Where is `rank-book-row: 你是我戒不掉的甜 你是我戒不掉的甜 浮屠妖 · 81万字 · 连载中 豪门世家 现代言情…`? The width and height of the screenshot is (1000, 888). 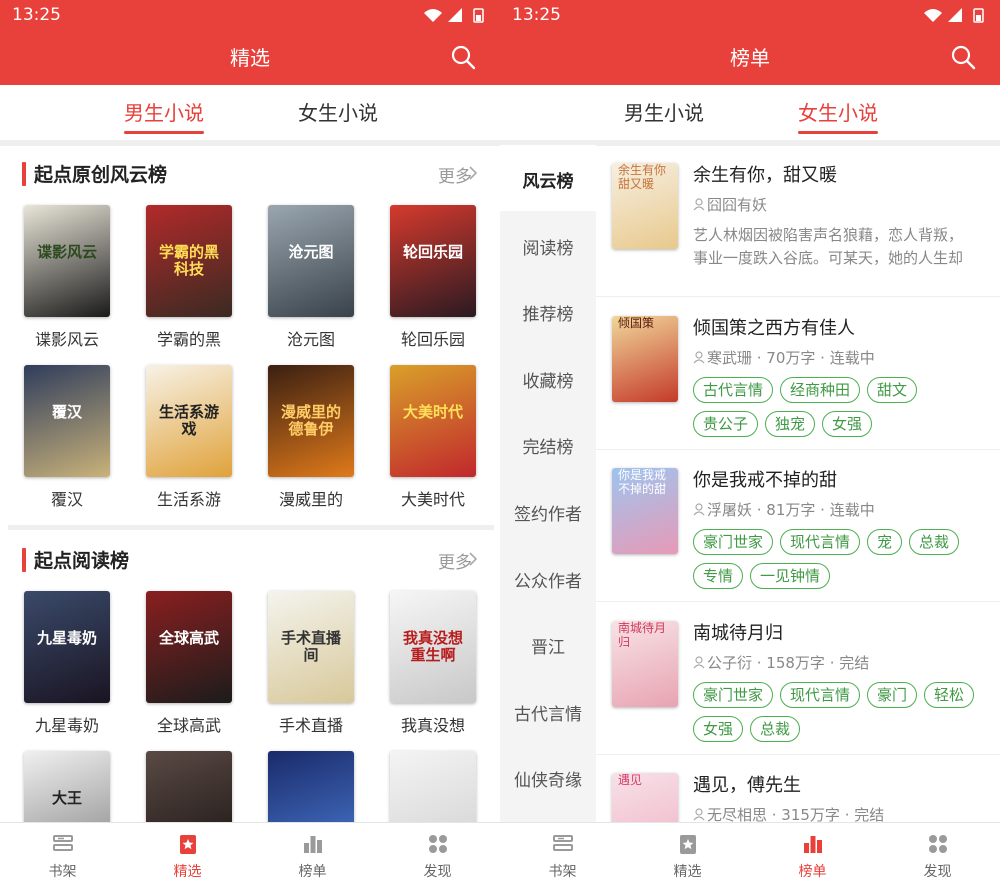 rank-book-row: 你是我戒不掉的甜 你是我戒不掉的甜 浮屠妖 · 81万字 · 连载中 豪门世家 现代言情… is located at coordinates (798, 526).